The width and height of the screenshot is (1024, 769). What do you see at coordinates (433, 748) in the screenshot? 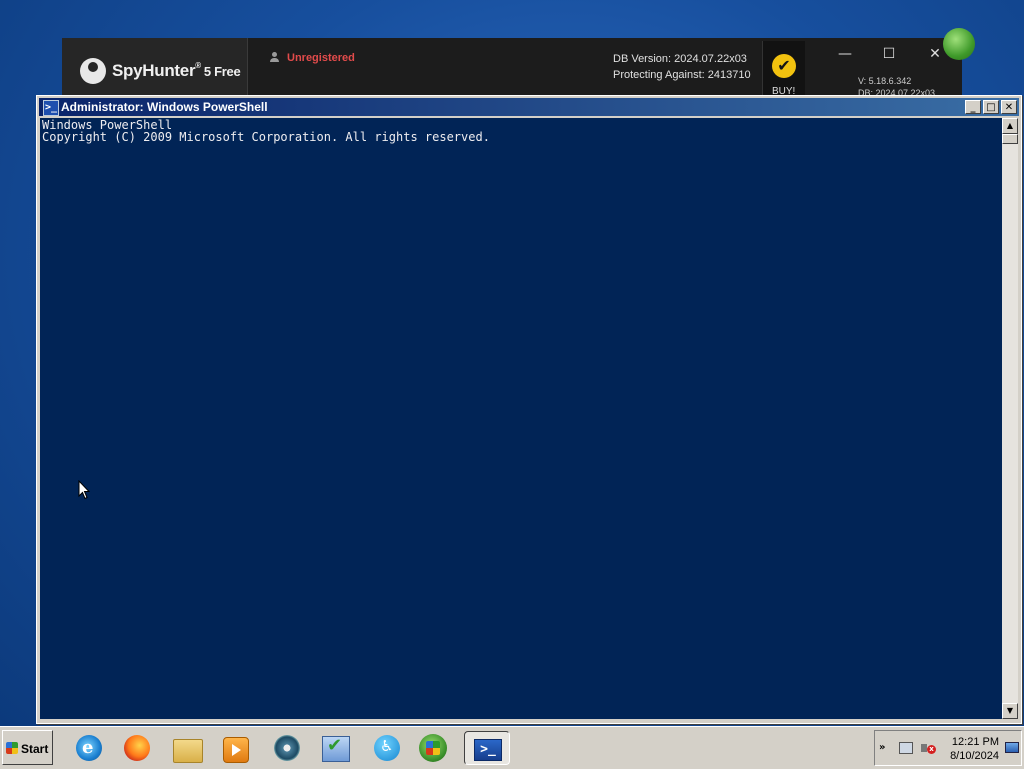
I see `windows-orb-icon` at bounding box center [433, 748].